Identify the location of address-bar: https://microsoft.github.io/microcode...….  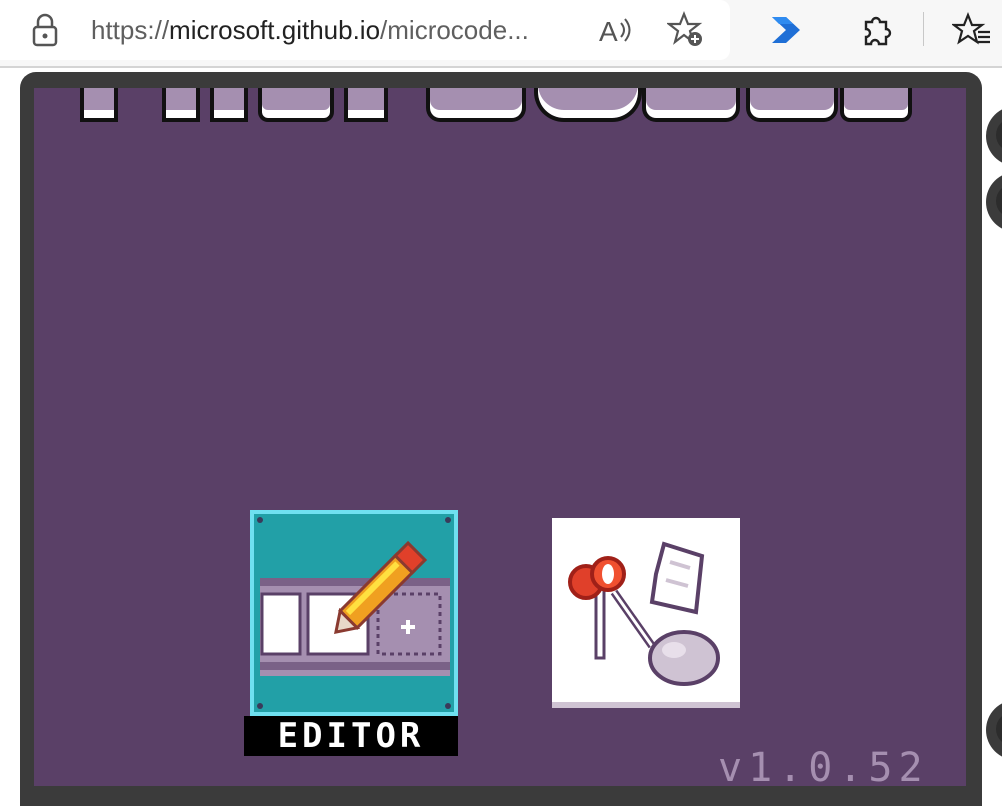
(365, 30).